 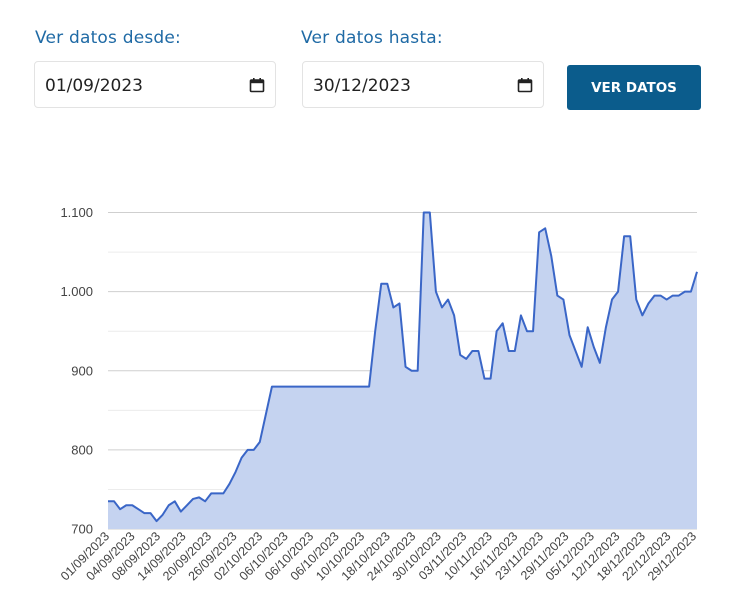 What do you see at coordinates (82, 370) in the screenshot?
I see `y-tick-label: 900` at bounding box center [82, 370].